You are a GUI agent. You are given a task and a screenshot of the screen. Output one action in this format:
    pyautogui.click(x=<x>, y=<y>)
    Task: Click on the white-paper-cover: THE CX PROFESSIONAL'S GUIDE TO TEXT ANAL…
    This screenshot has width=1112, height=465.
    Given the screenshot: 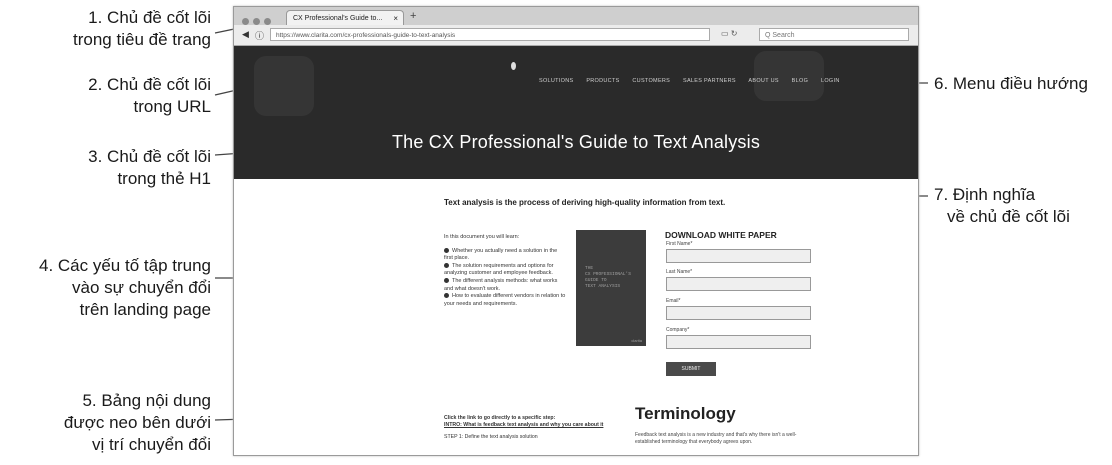 What is the action you would take?
    pyautogui.click(x=611, y=288)
    